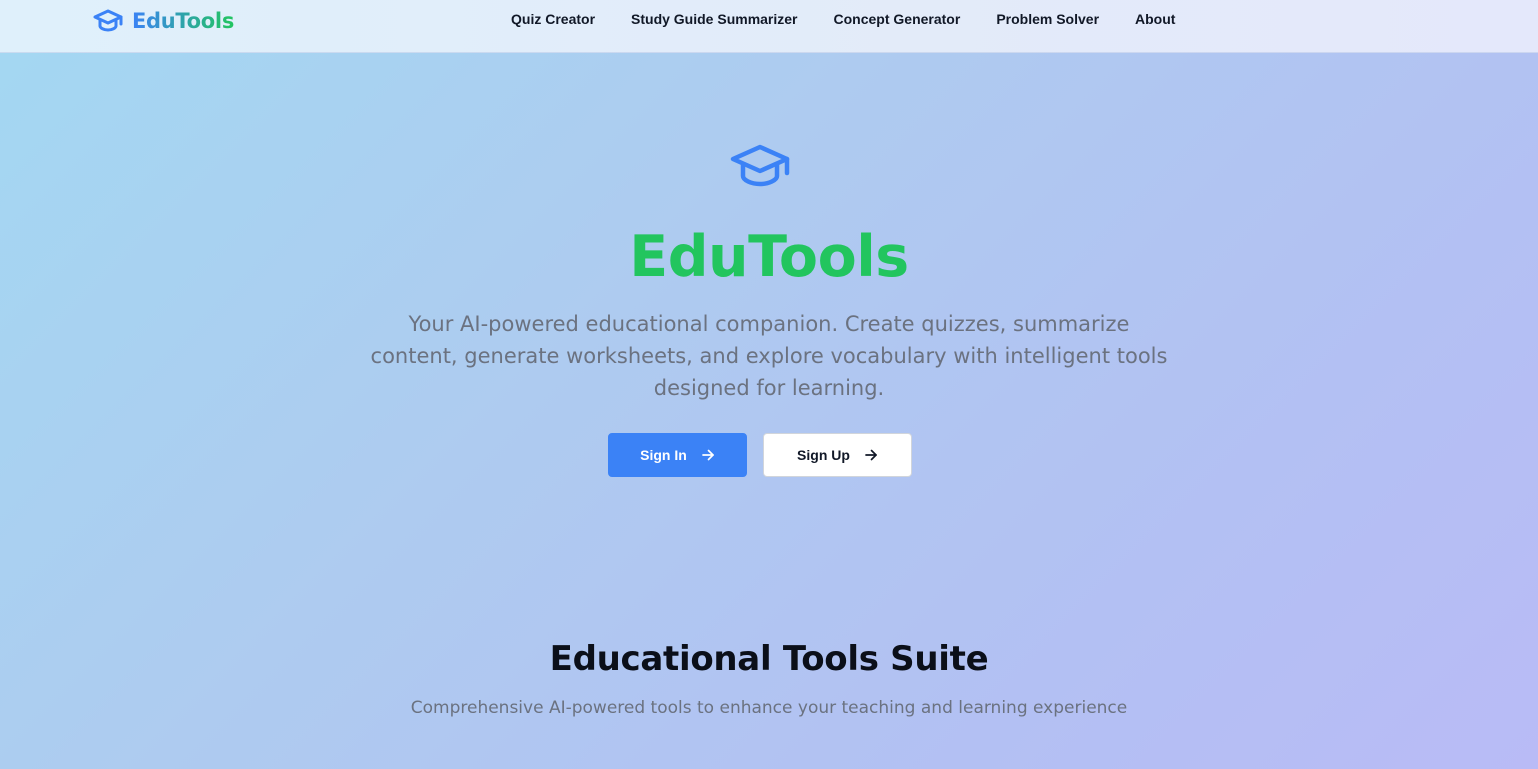 Image resolution: width=1538 pixels, height=769 pixels. I want to click on sign-in-label: Sign In, so click(663, 455).